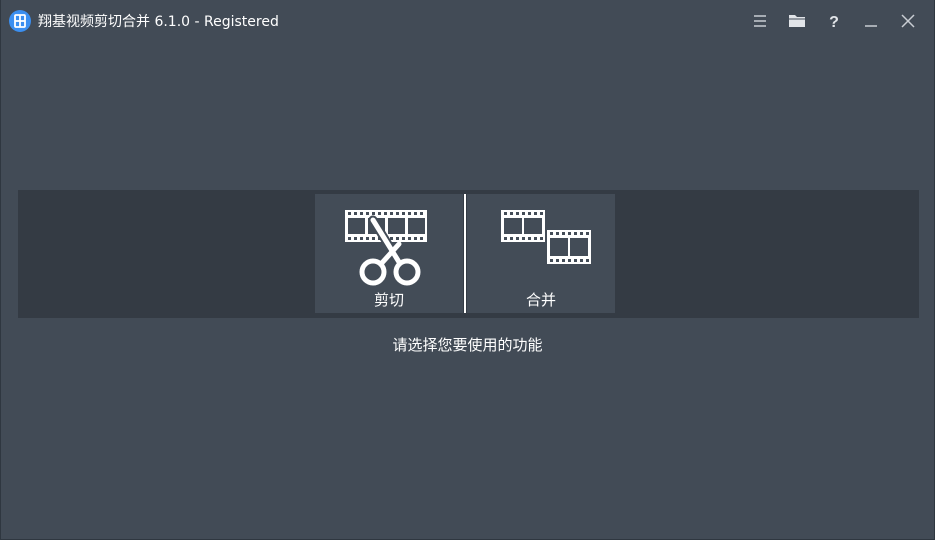 This screenshot has width=935, height=540. I want to click on title-bar: 翔基视频剪切合并 6.1.0 - Registered ?, so click(467, 21).